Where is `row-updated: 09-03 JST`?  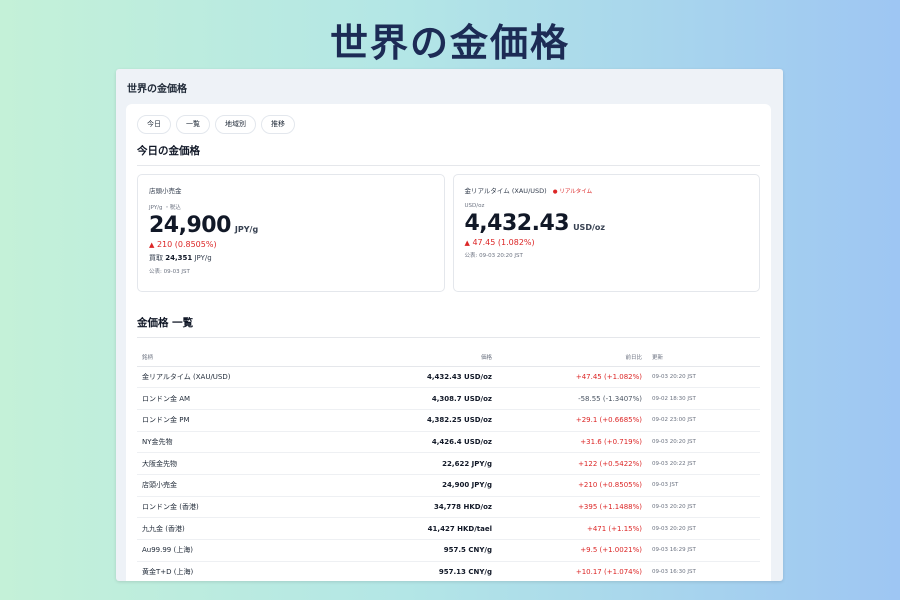
row-updated: 09-03 JST is located at coordinates (703, 485).